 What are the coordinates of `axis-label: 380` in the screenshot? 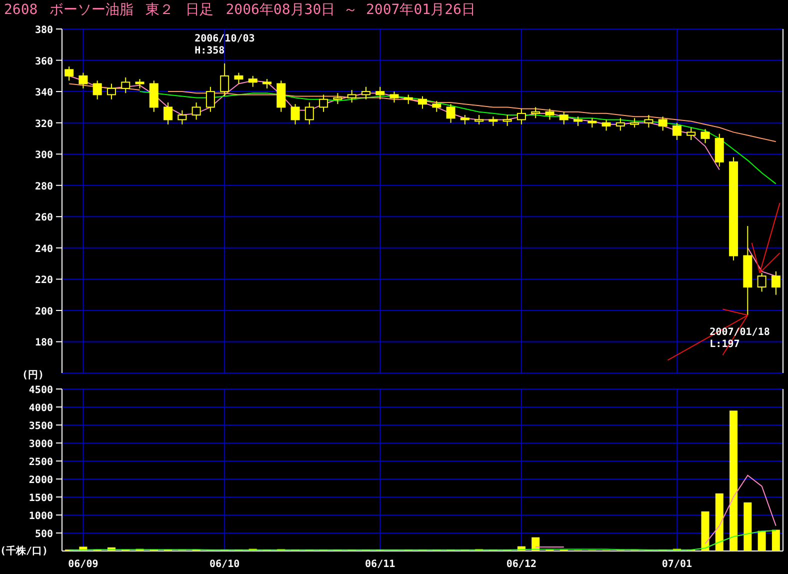 It's located at (43, 30).